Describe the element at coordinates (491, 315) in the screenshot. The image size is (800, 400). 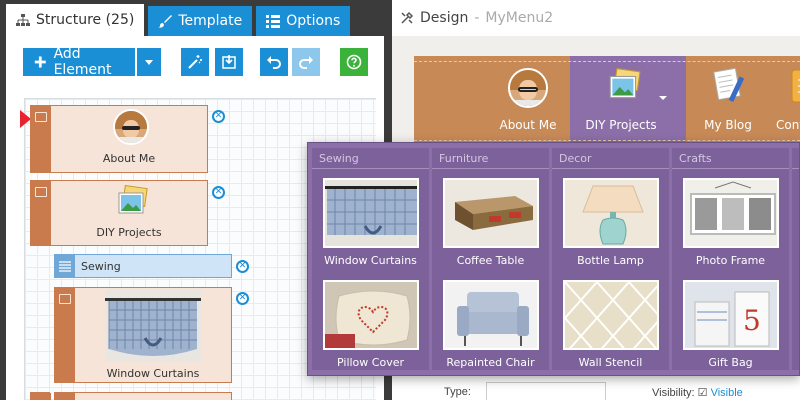
I see `repainted-chair-thumbnail` at that location.